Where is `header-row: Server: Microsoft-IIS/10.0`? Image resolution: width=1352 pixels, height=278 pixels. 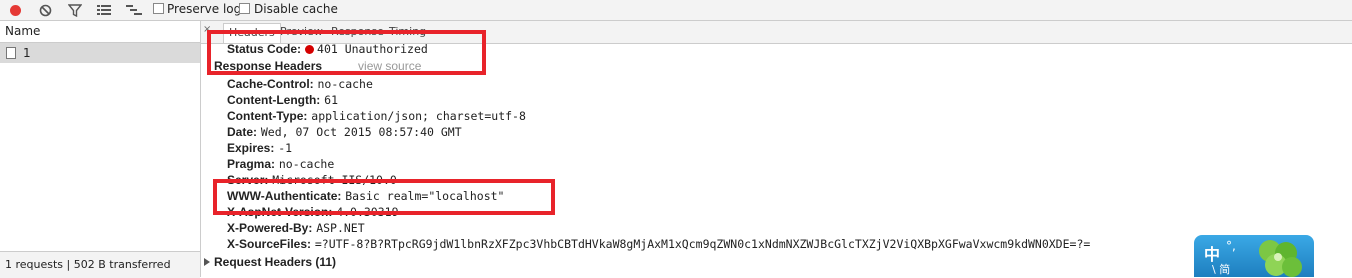 header-row: Server: Microsoft-IIS/10.0 is located at coordinates (312, 180).